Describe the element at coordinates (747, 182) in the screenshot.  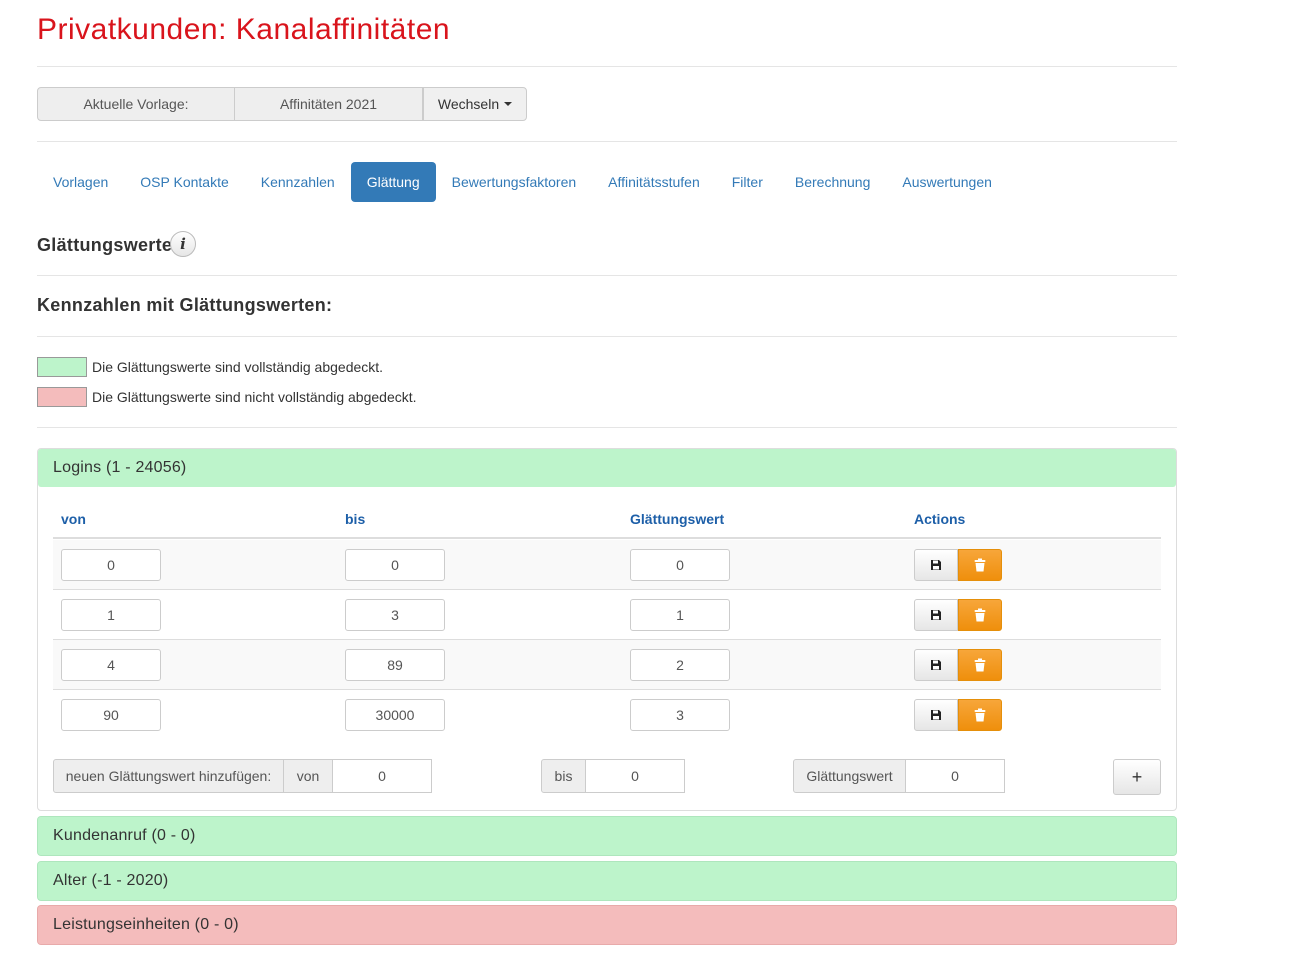
I see `tab-filter: Filter` at that location.